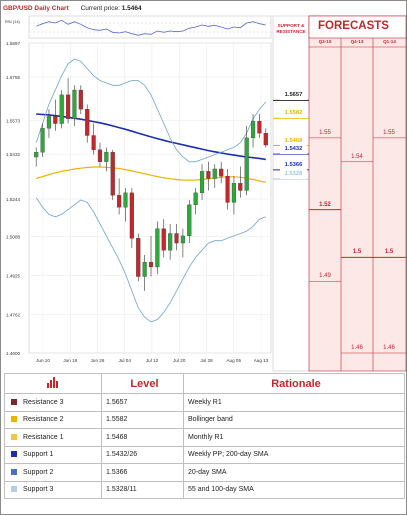 The width and height of the screenshot is (407, 515). I want to click on level-name-cell: Resistance 1, so click(53, 437).